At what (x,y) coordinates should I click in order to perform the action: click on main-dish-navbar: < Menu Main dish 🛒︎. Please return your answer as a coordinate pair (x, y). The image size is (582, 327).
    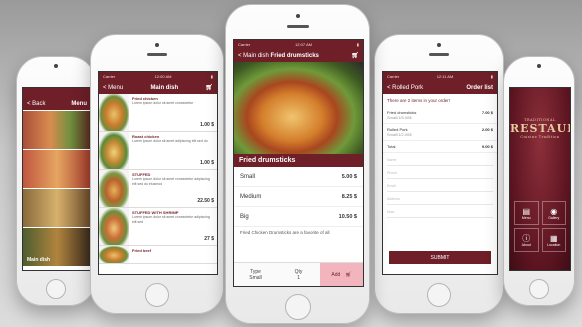
    Looking at the image, I should click on (158, 87).